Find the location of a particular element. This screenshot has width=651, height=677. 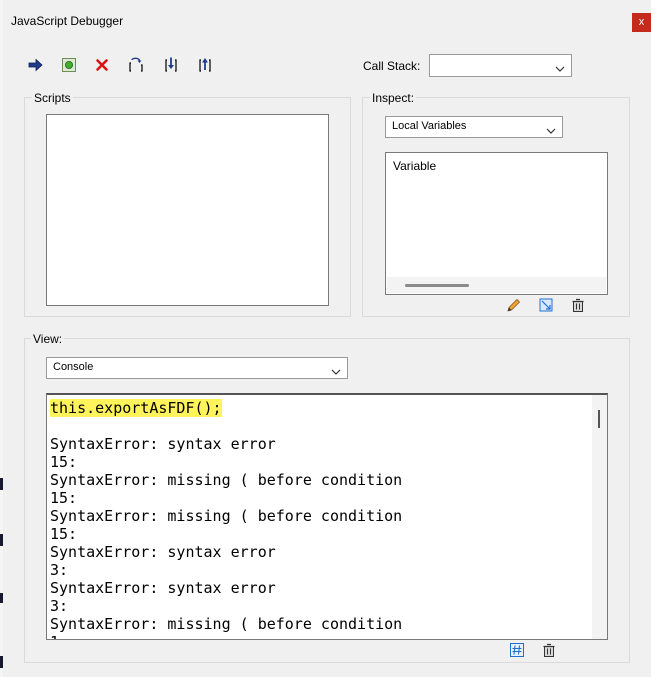

close-button: x is located at coordinates (641, 22).